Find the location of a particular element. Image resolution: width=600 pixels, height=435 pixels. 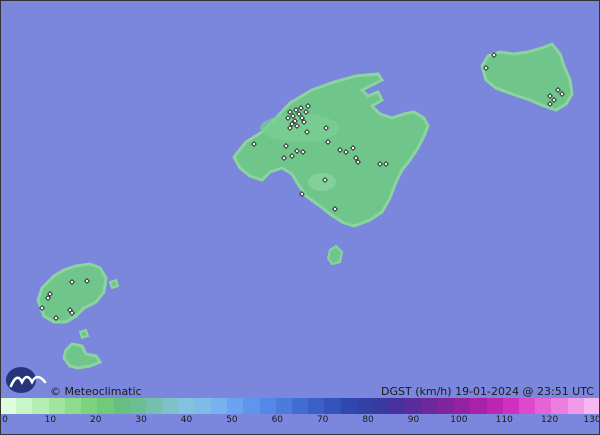

scale-label: 130 is located at coordinates (591, 420).